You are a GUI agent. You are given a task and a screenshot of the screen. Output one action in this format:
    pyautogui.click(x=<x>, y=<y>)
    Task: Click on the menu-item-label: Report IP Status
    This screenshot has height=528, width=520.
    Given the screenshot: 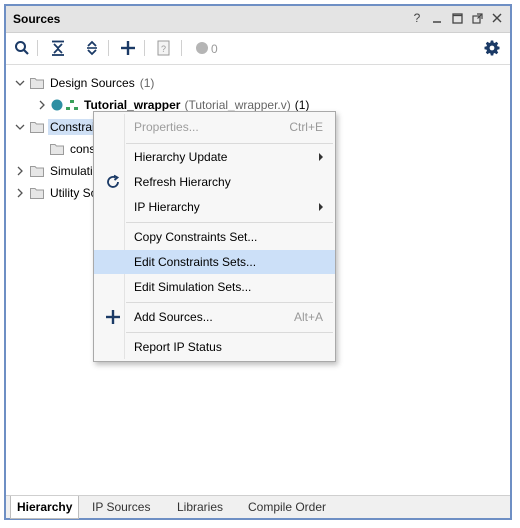 What is the action you would take?
    pyautogui.click(x=178, y=347)
    